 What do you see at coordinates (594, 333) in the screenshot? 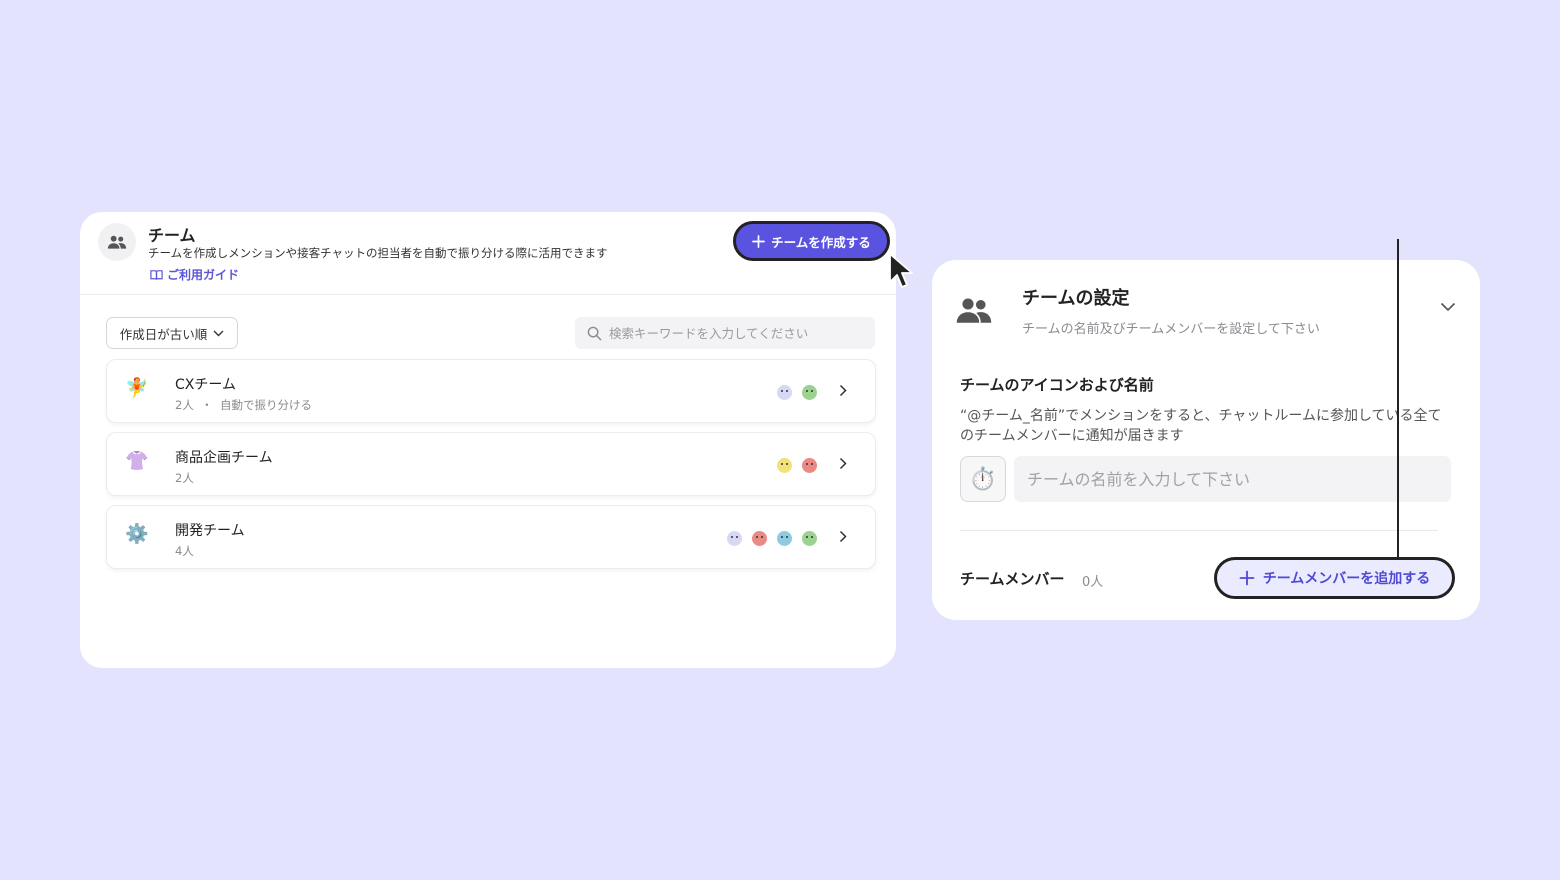
I see `search-icon` at bounding box center [594, 333].